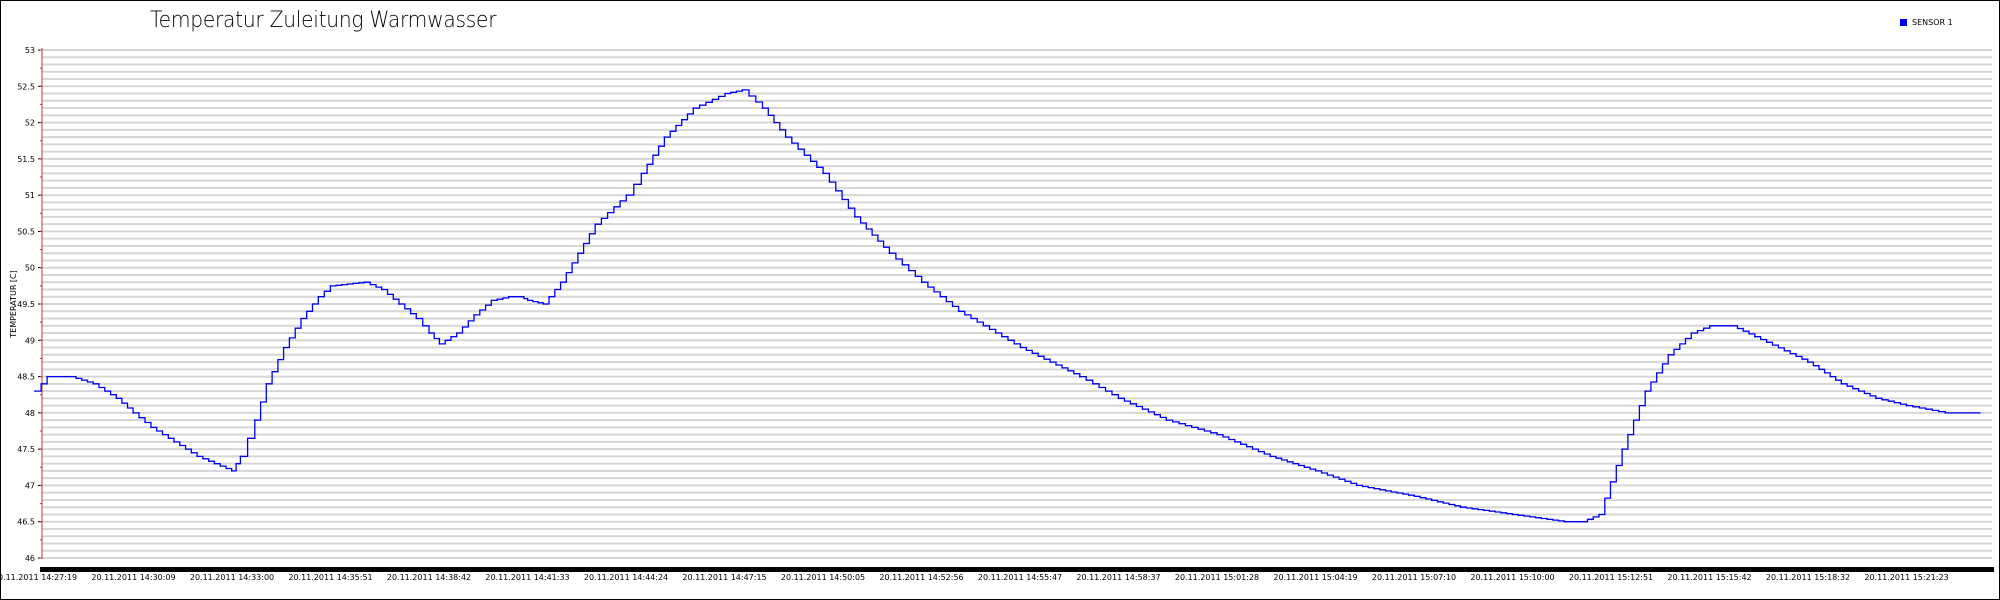  I want to click on y-tick-label: 47, so click(30, 485).